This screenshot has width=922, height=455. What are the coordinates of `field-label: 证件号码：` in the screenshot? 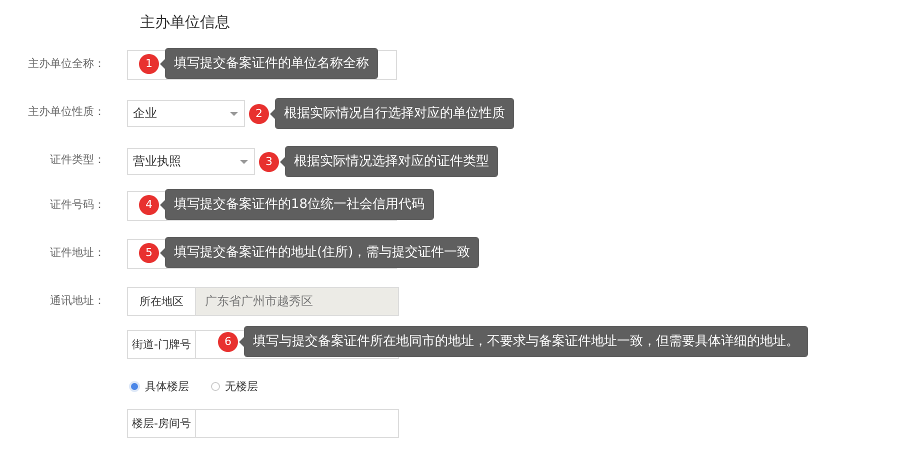 It's located at (77, 205).